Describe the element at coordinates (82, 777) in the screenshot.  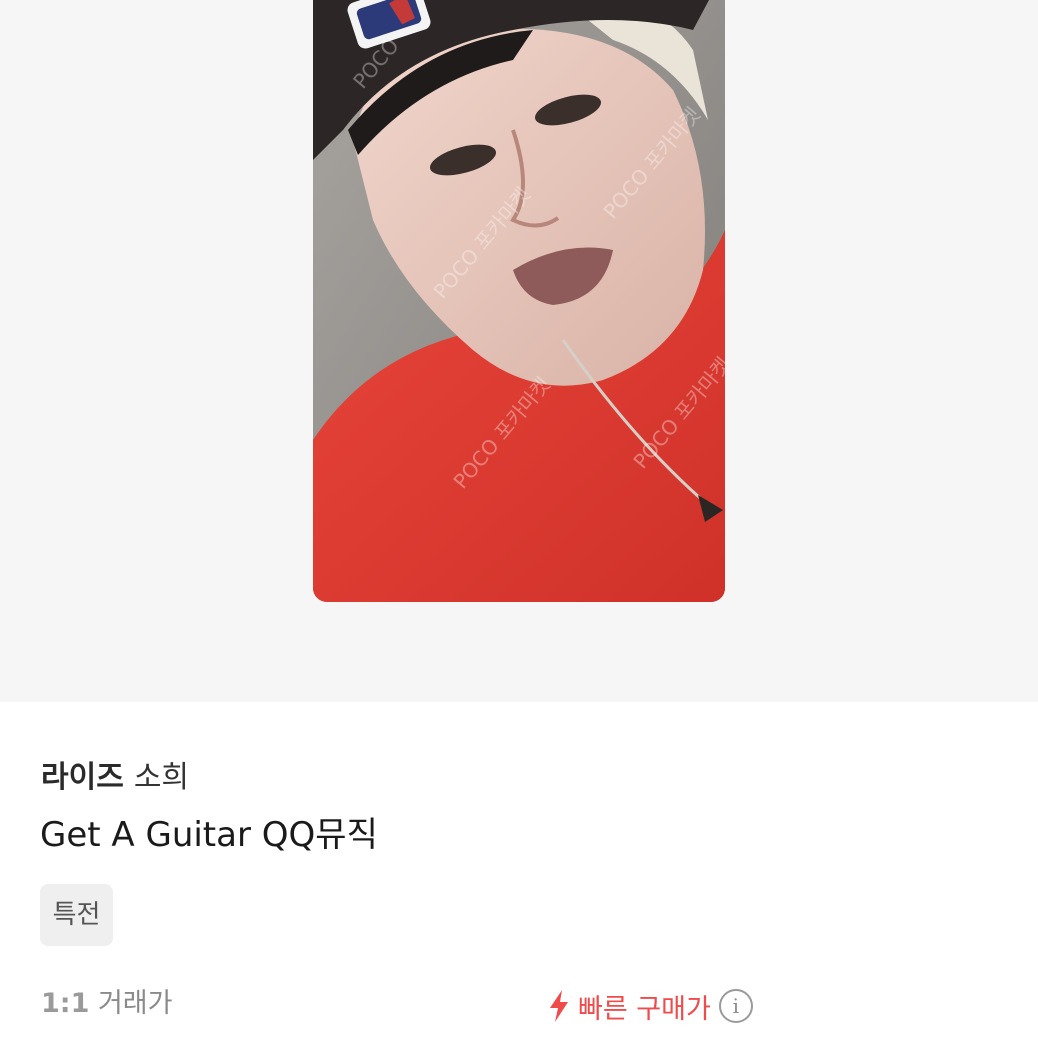
I see `group-name: 라이즈` at that location.